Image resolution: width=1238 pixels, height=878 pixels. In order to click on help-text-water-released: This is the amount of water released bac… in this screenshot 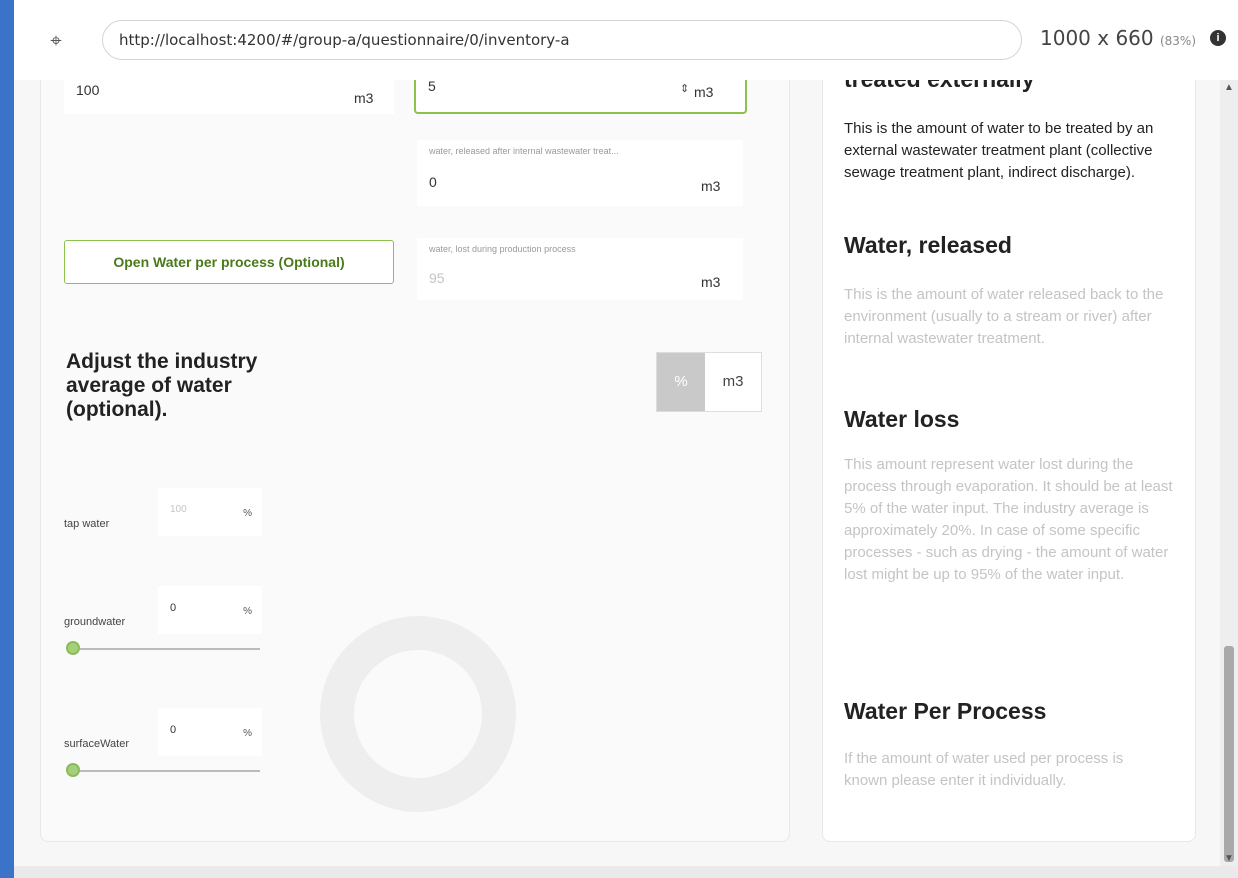, I will do `click(1004, 316)`.